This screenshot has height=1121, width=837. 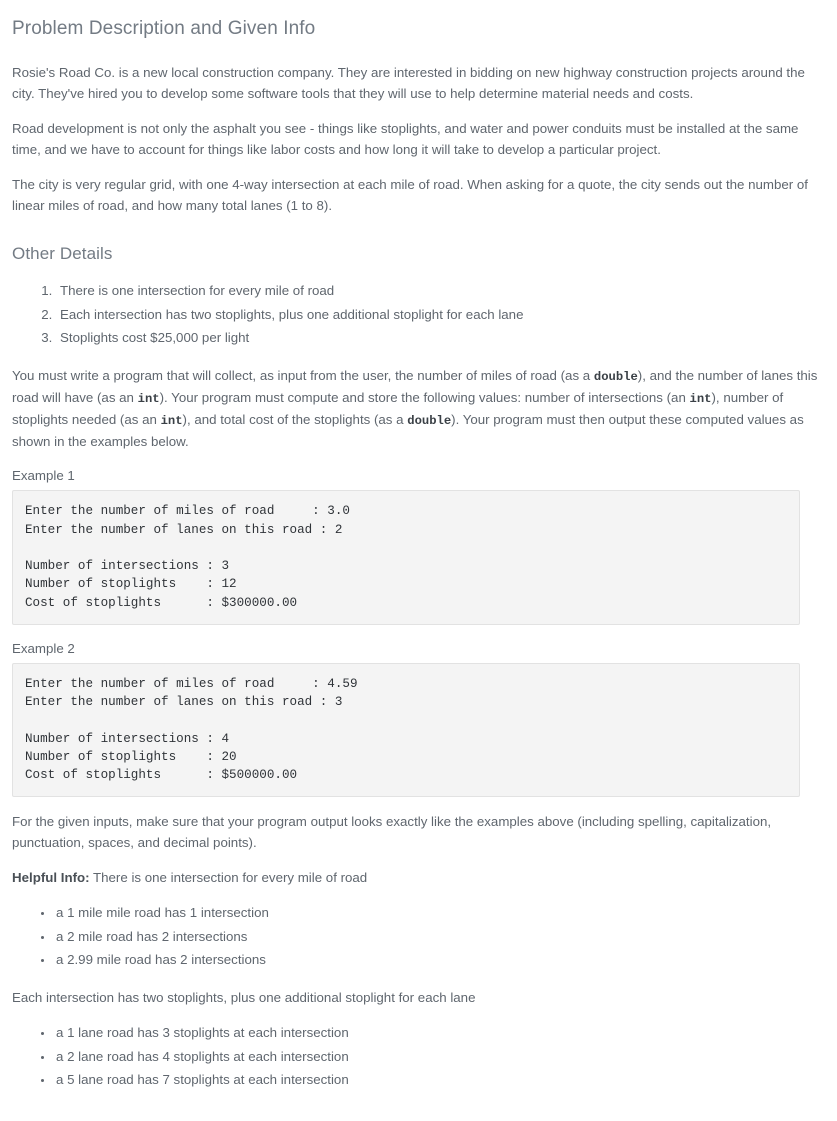 I want to click on inline-code-double-2: double, so click(x=429, y=421).